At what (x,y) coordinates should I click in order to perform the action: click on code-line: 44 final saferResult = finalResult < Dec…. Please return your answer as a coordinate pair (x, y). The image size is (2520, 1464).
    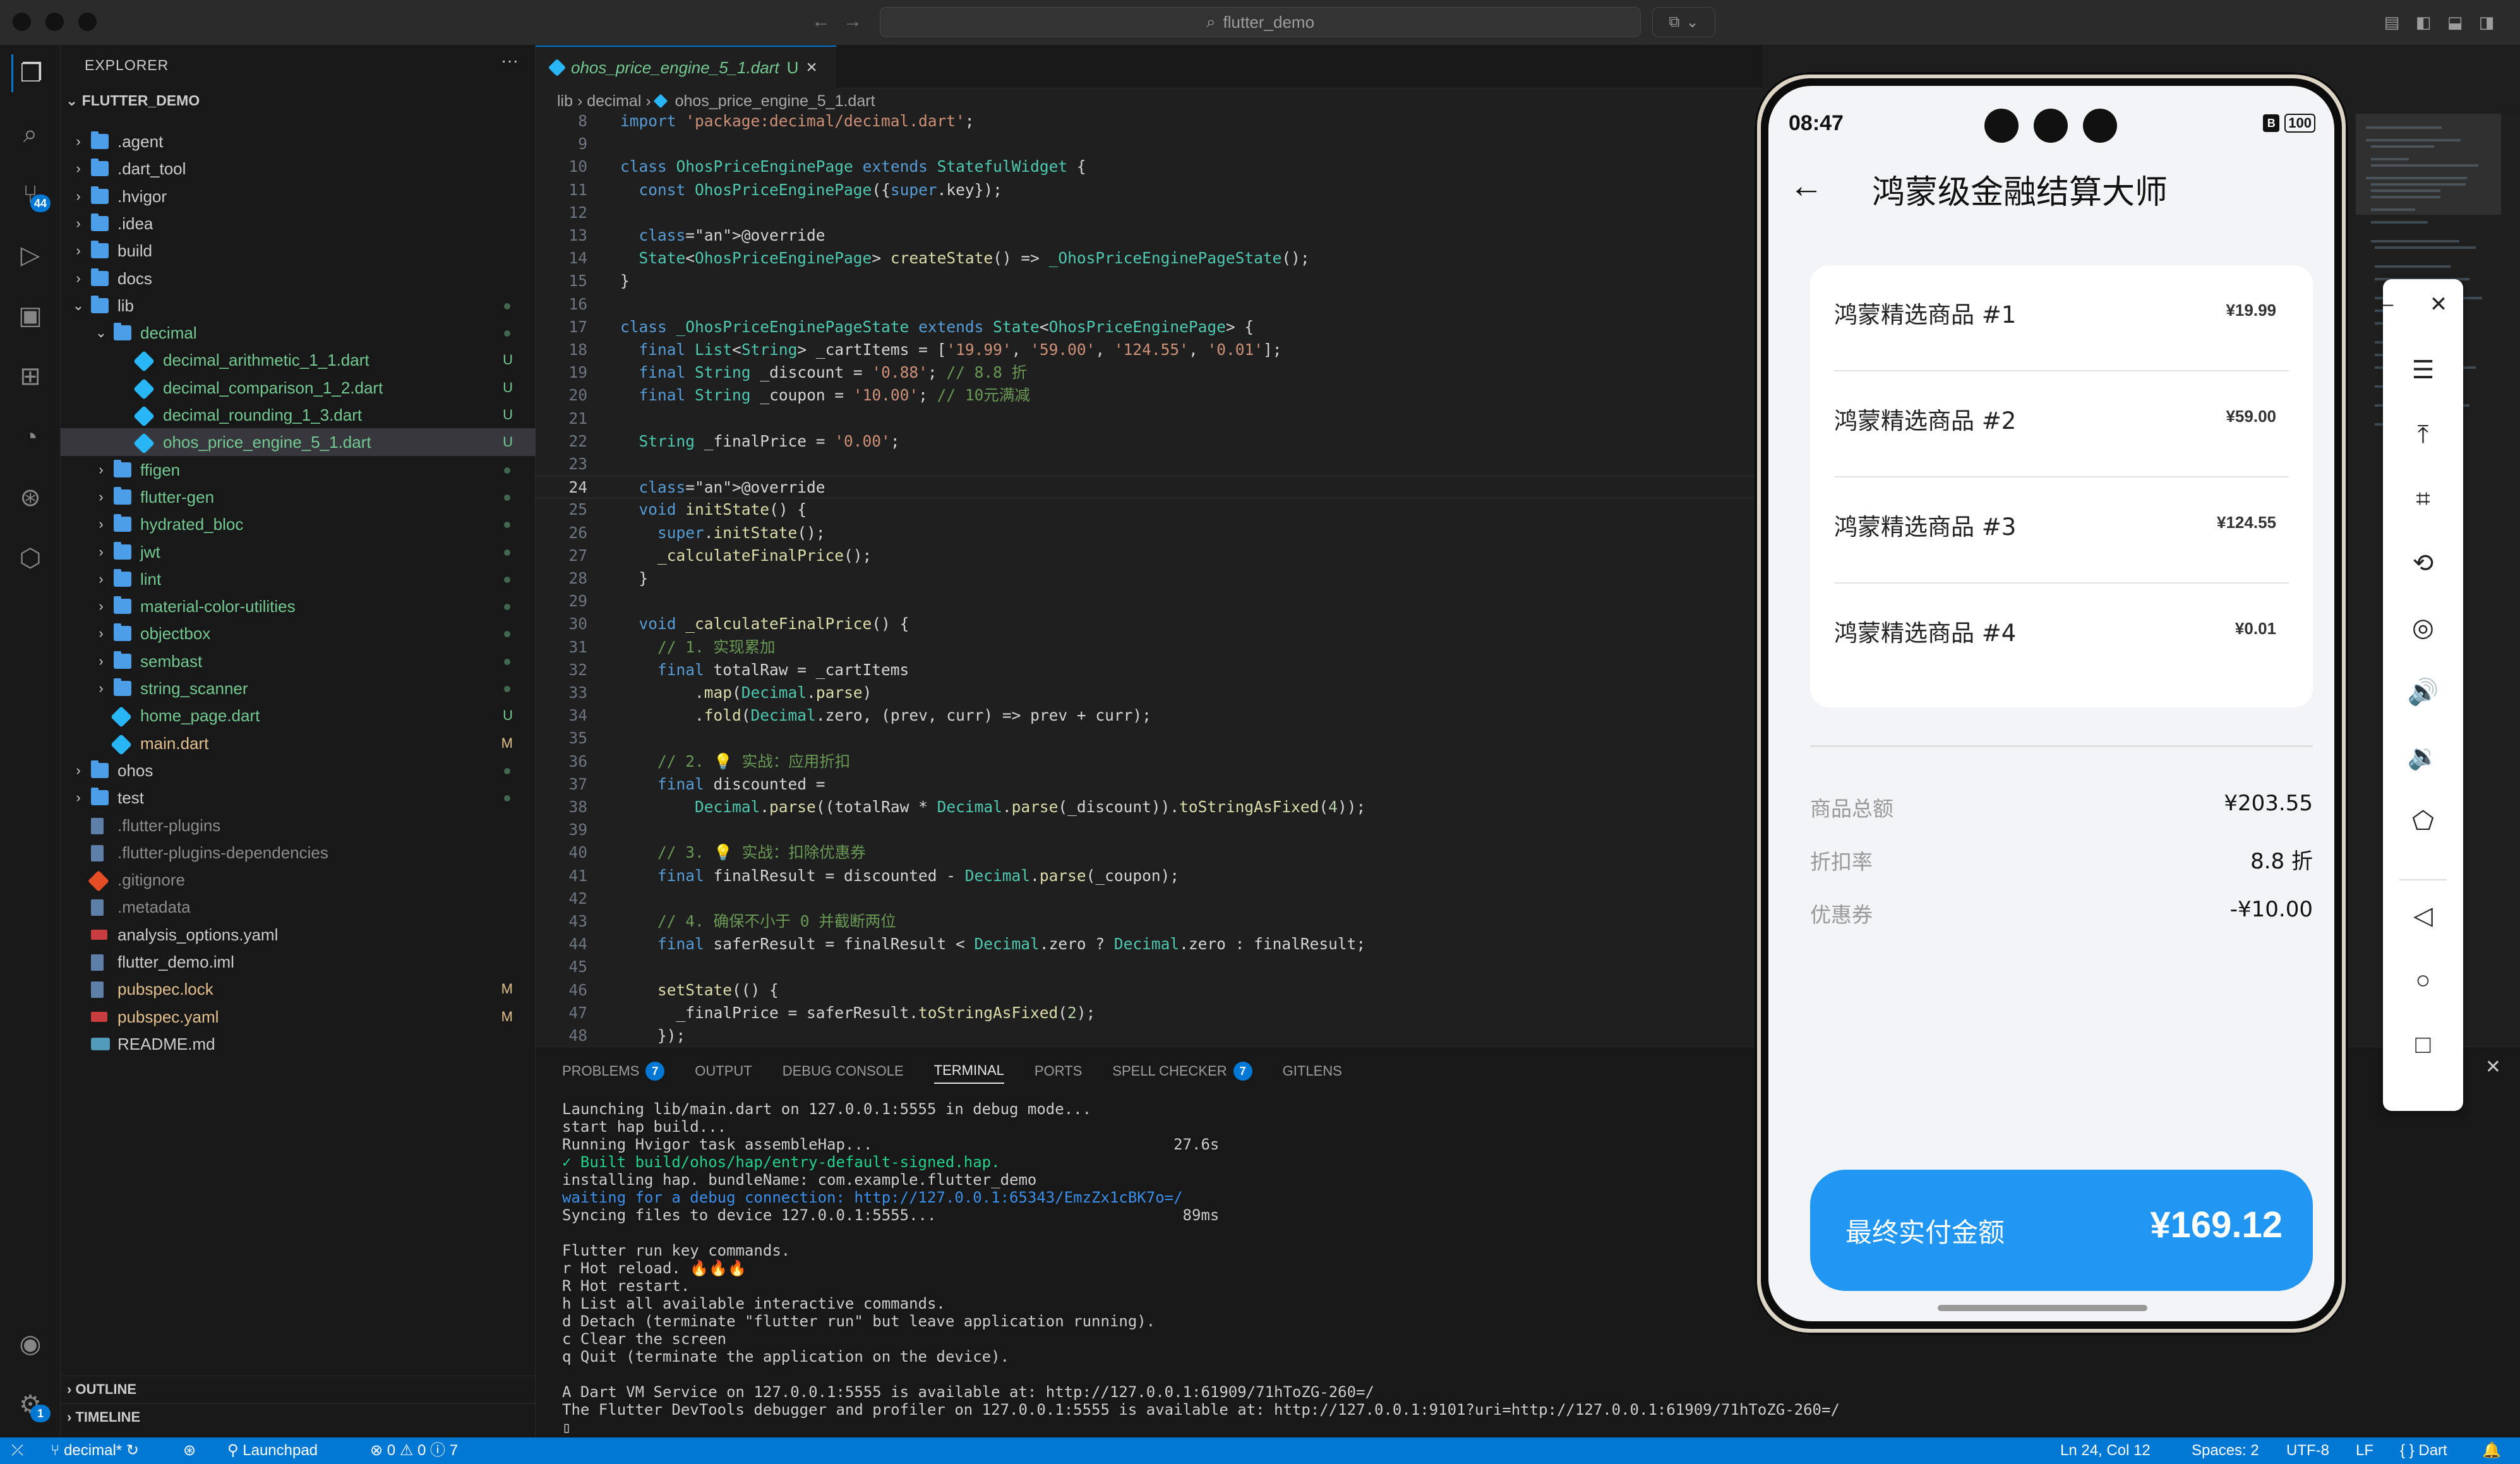
    Looking at the image, I should click on (1149, 944).